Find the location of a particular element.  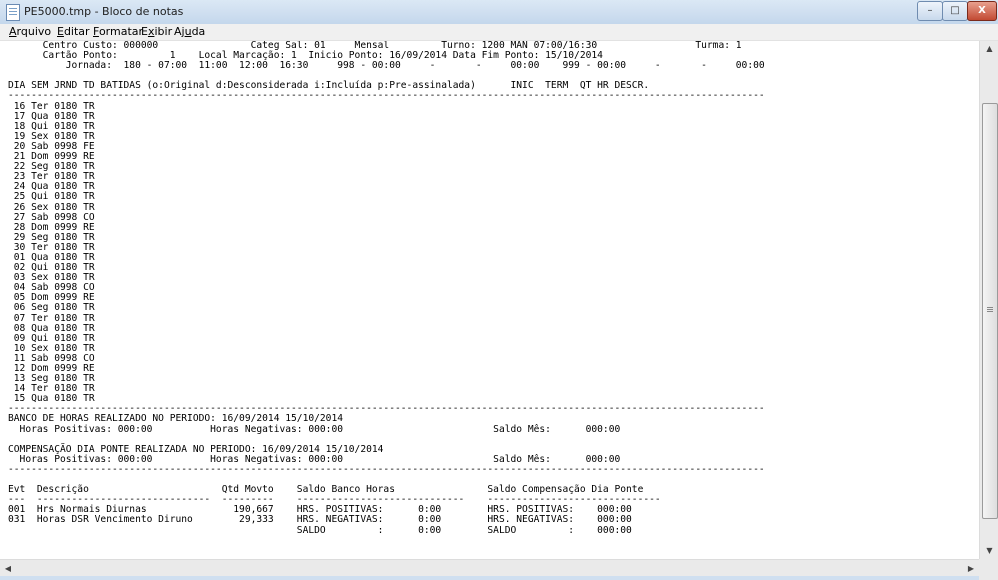

menu-formatar: Formatar is located at coordinates (118, 31).